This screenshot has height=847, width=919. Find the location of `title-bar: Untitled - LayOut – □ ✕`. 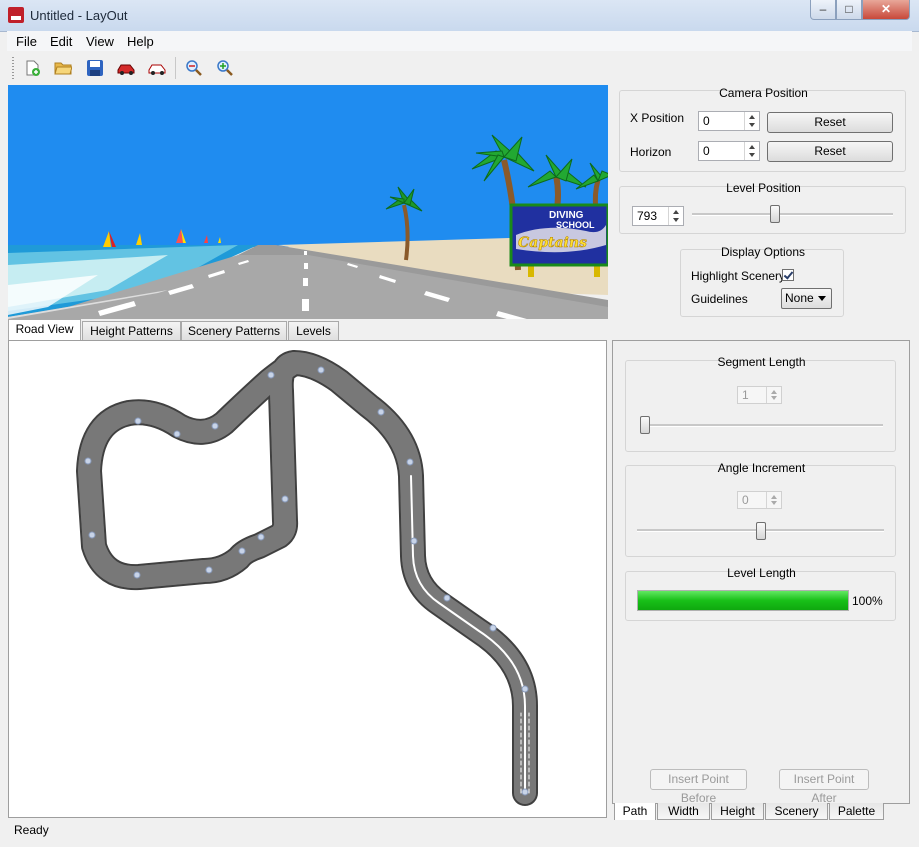

title-bar: Untitled - LayOut – □ ✕ is located at coordinates (459, 16).